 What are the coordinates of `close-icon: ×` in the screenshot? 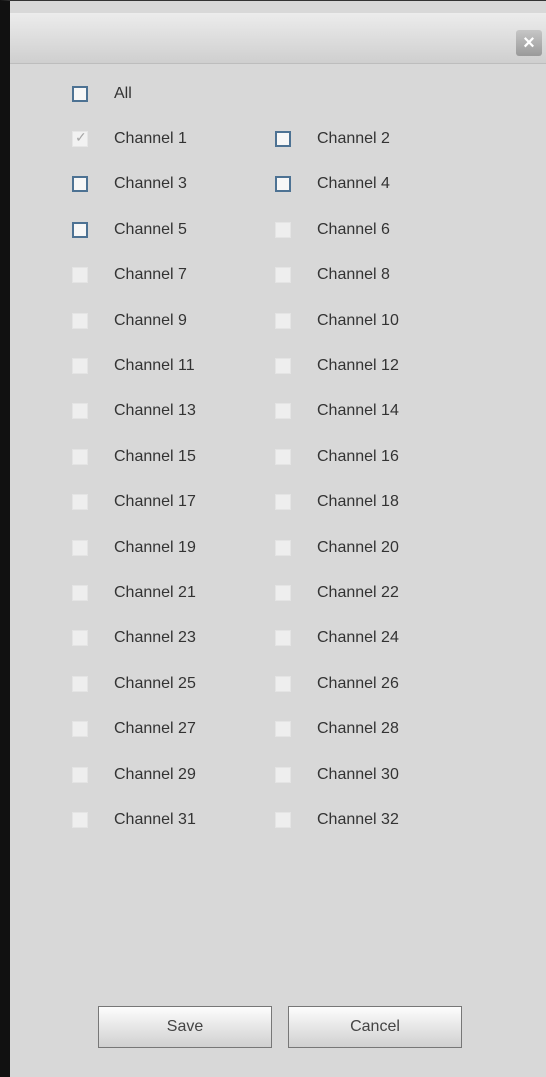 It's located at (529, 43).